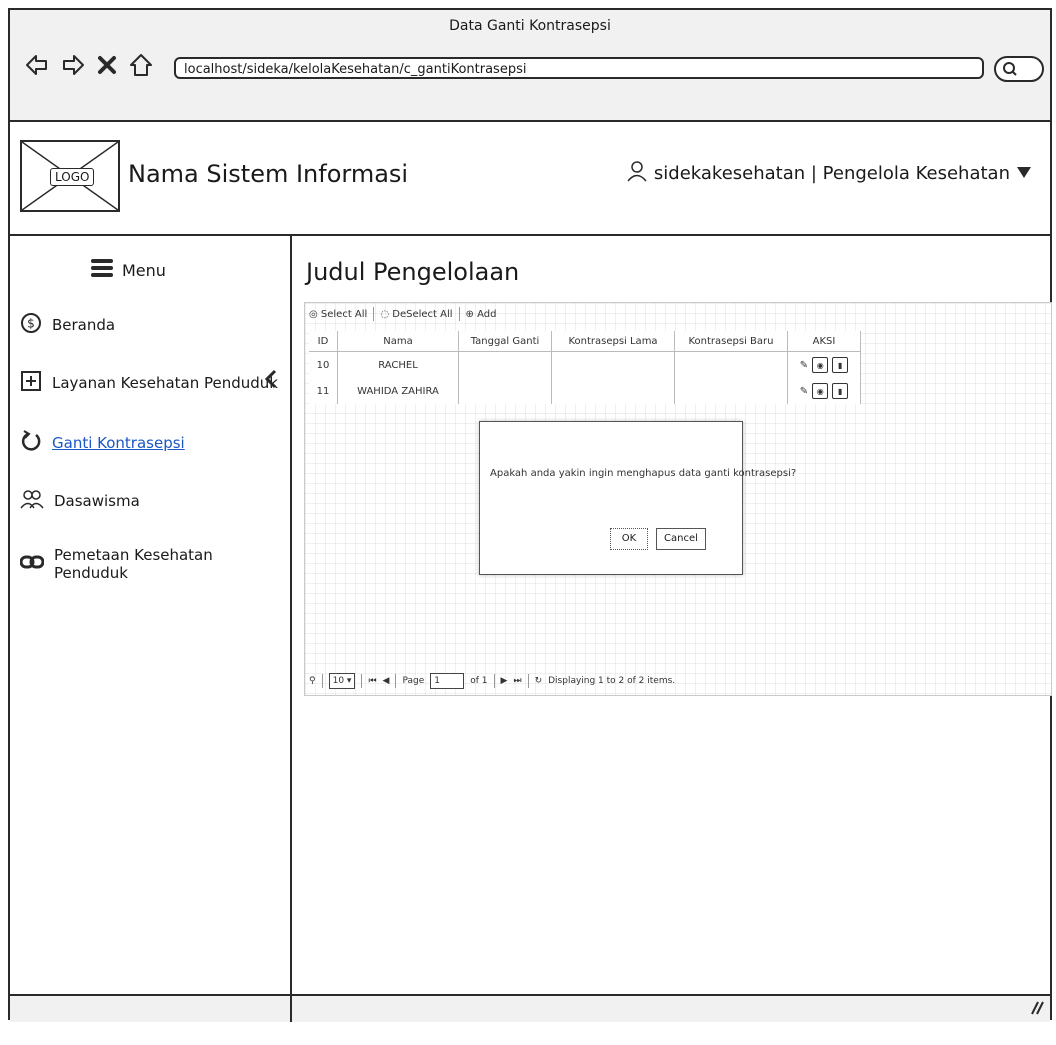  I want to click on cell-nama: WAHIDA ZAHIRA, so click(398, 391).